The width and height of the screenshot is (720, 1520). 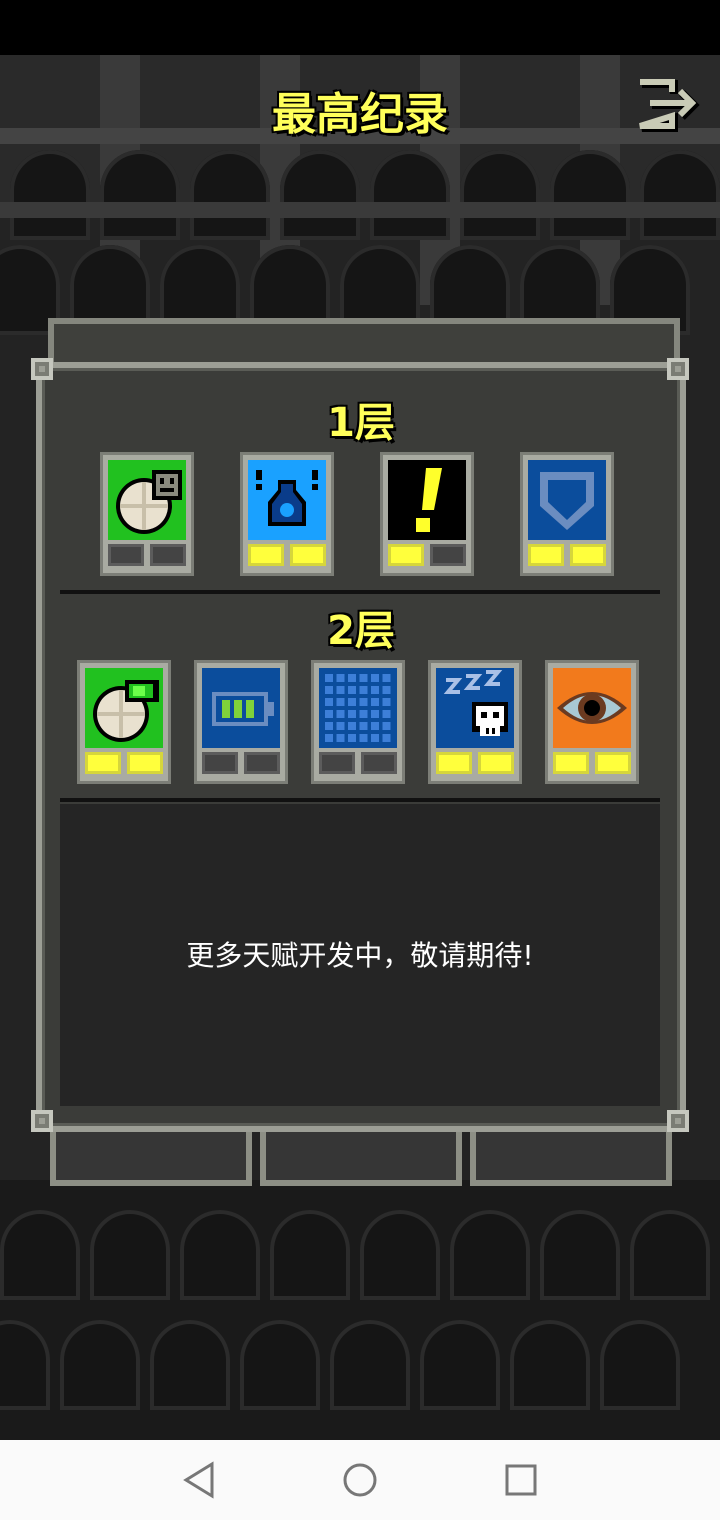 What do you see at coordinates (147, 500) in the screenshot?
I see `food-ration-icon` at bounding box center [147, 500].